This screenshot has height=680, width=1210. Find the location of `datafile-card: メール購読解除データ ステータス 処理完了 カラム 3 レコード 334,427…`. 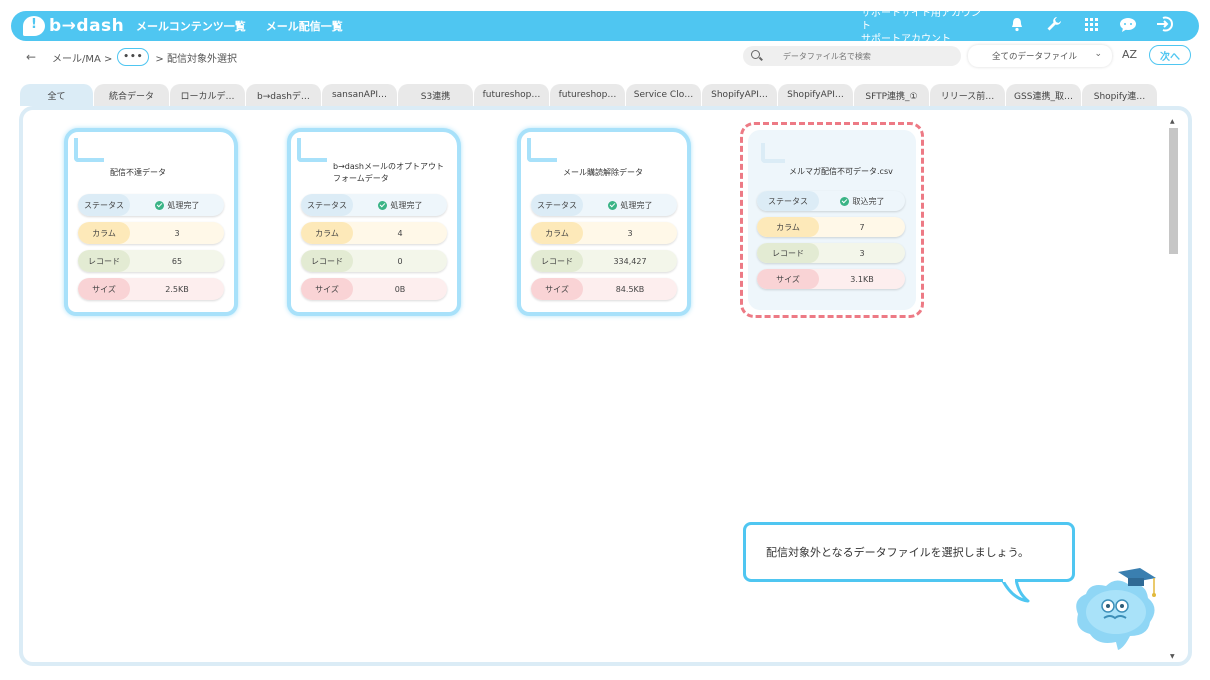

datafile-card: メール購読解除データ ステータス 処理完了 カラム 3 レコード 334,427… is located at coordinates (604, 222).